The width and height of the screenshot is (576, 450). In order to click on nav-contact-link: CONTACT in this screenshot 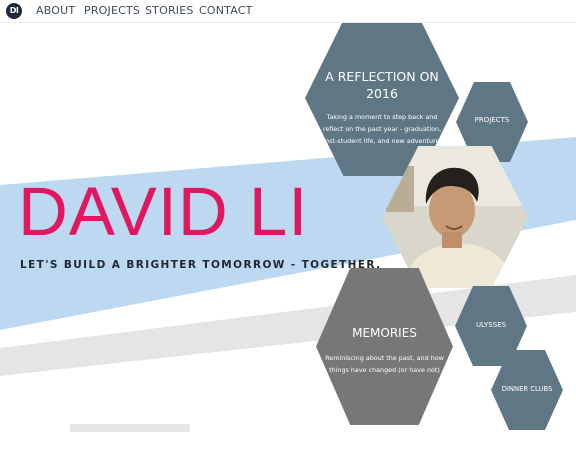, I will do `click(226, 10)`.